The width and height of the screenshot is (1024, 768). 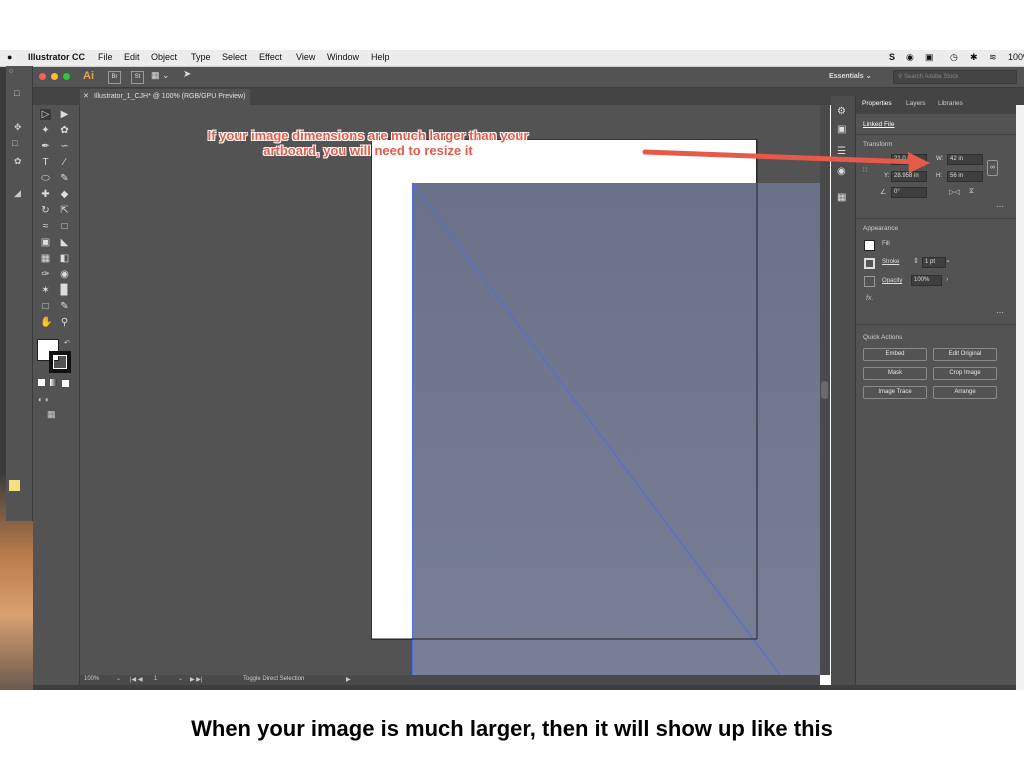 What do you see at coordinates (786, 161) in the screenshot?
I see `annotation-arrow` at bounding box center [786, 161].